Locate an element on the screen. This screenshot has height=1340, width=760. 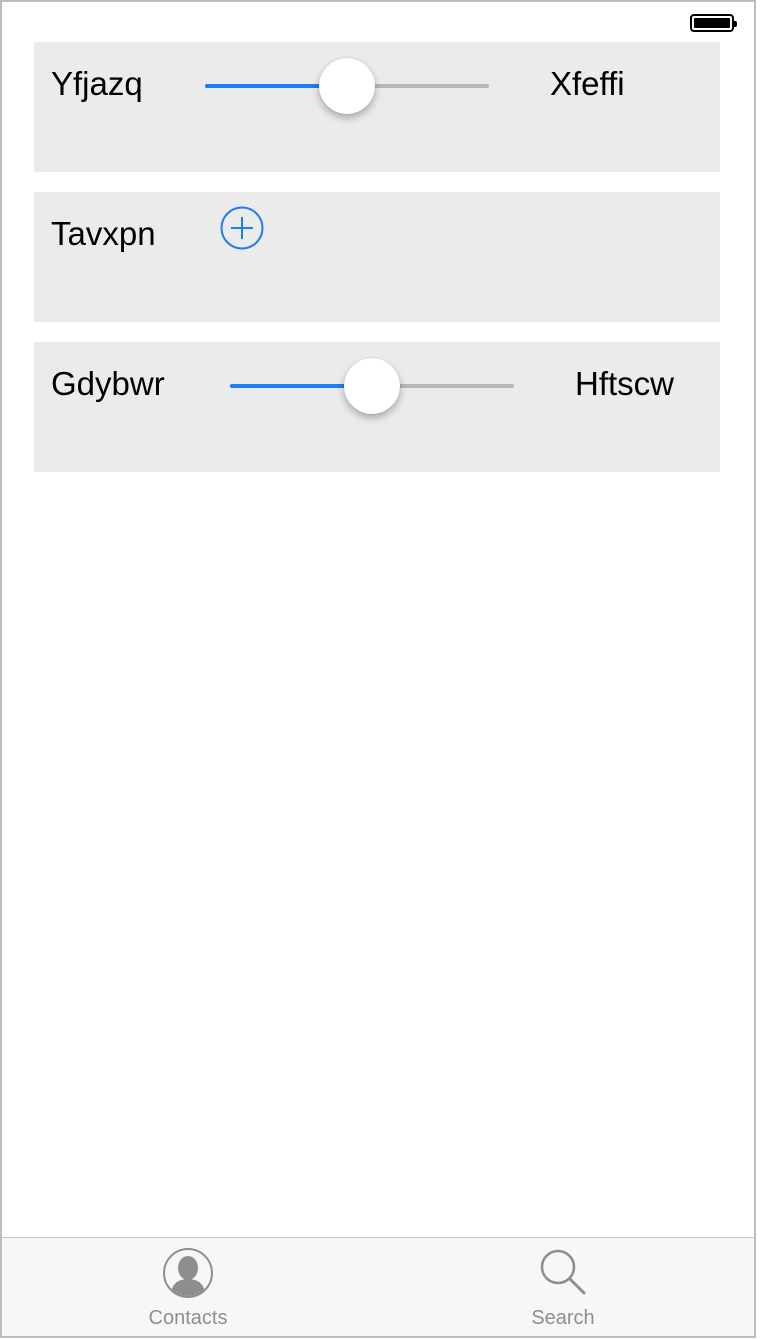
slider-gdybwr is located at coordinates (372, 386).